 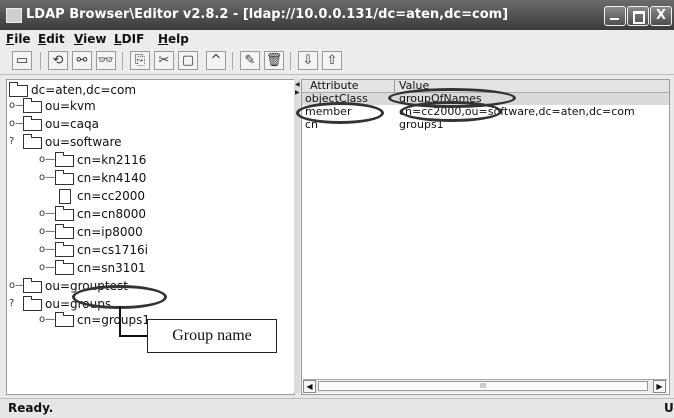 I want to click on scroll-right-icon: ▶, so click(x=659, y=386).